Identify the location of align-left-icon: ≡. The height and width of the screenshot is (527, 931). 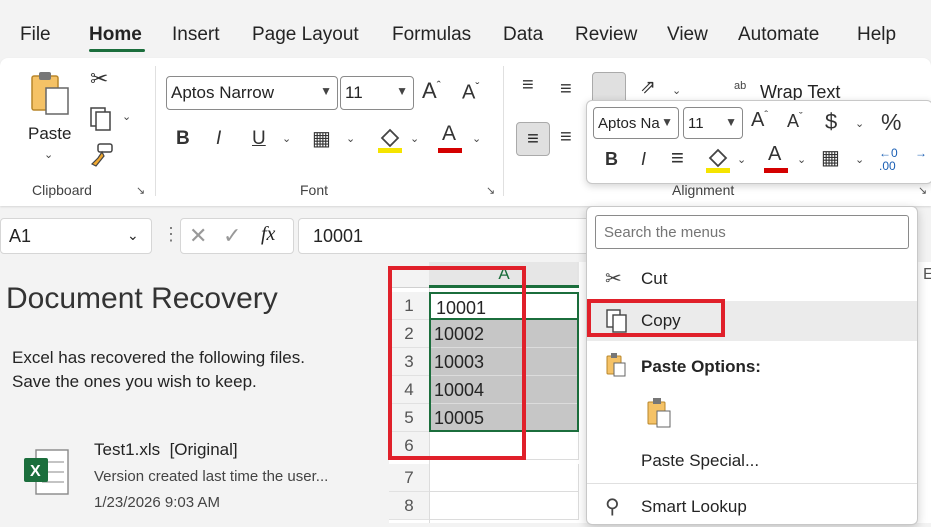
(533, 139).